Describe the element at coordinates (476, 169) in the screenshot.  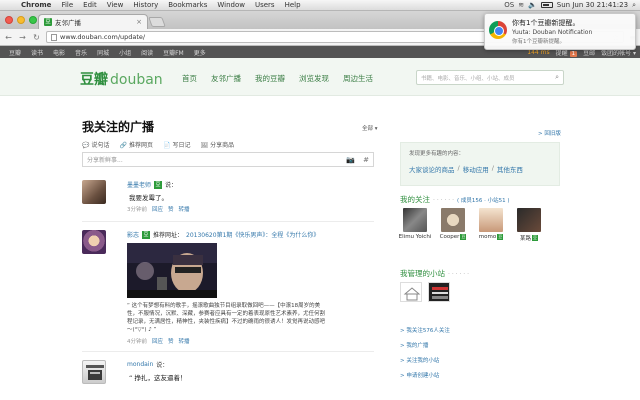
I see `promo-link-mobile: 移动应用` at that location.